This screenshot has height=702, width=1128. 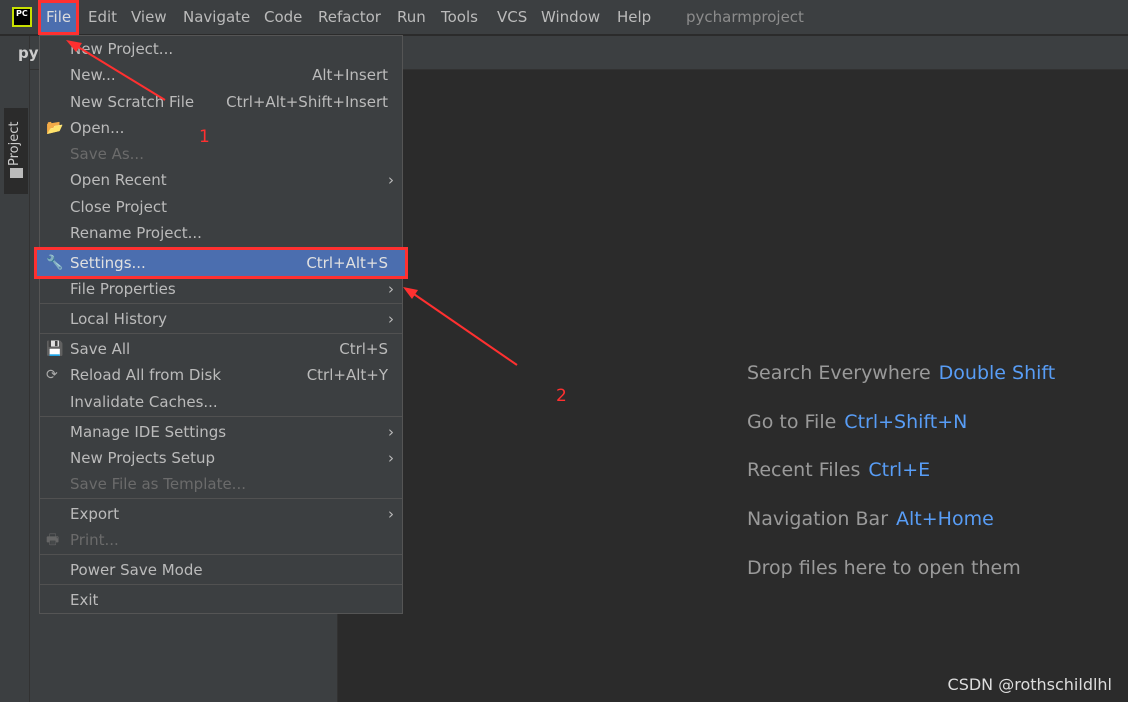 What do you see at coordinates (74, 46) in the screenshot?
I see `arrow-1-head` at bounding box center [74, 46].